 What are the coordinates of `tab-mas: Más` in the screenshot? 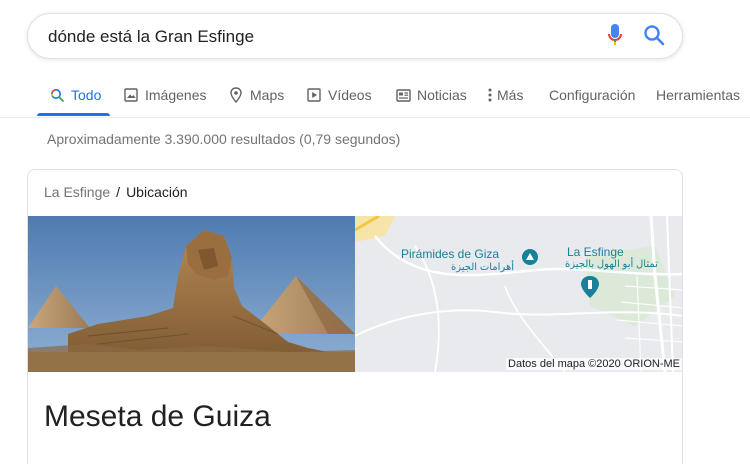 It's located at (504, 95).